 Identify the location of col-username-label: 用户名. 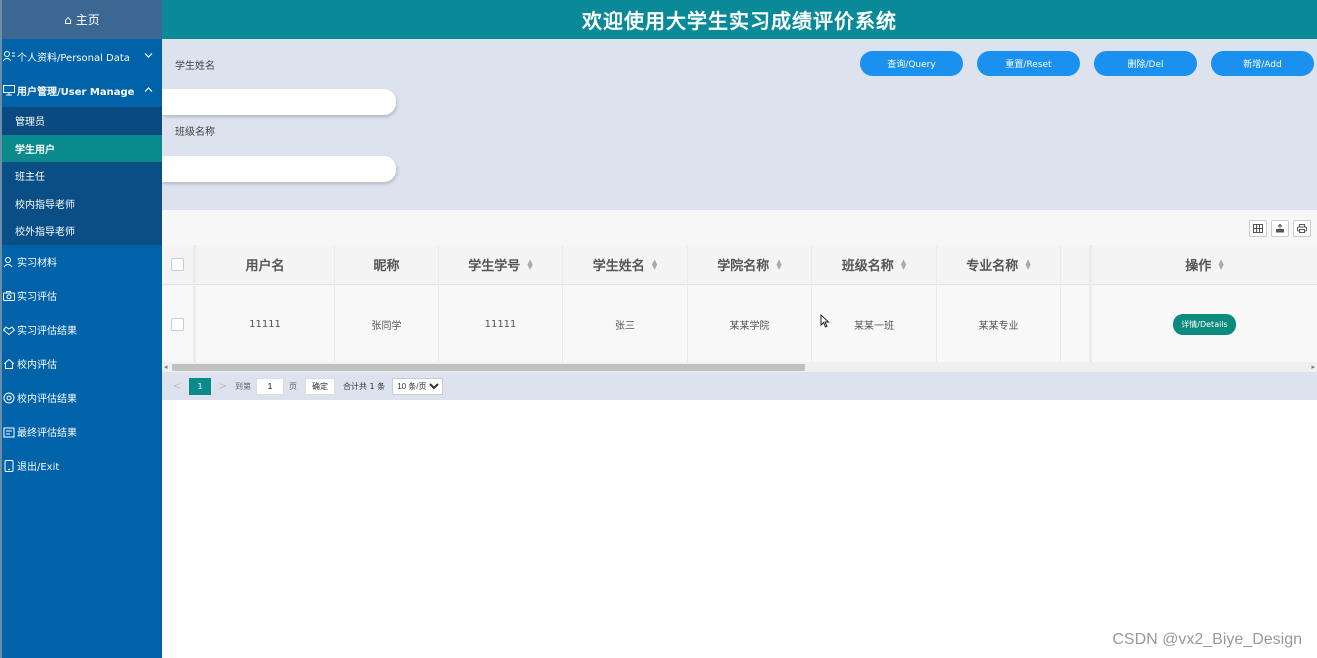
(265, 266).